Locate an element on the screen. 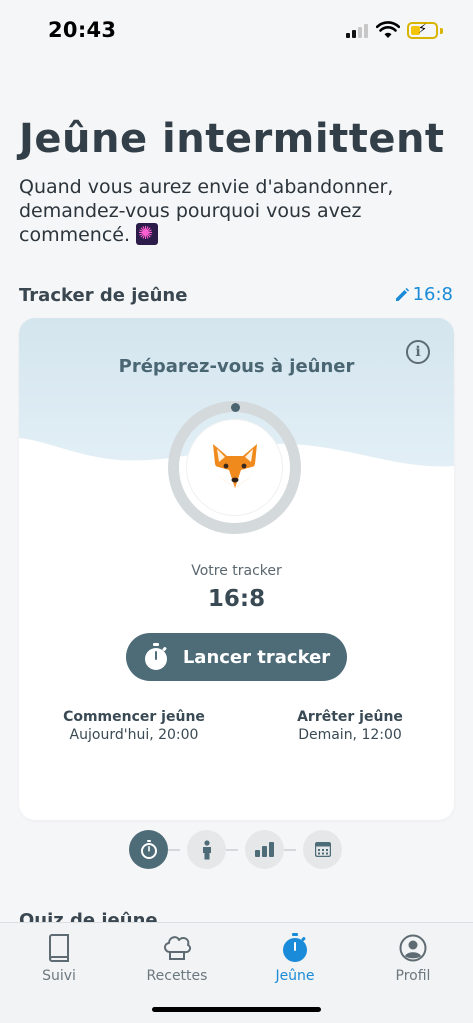 The height and width of the screenshot is (1023, 473). card-title: Préparez-vous à jeûner is located at coordinates (236, 366).